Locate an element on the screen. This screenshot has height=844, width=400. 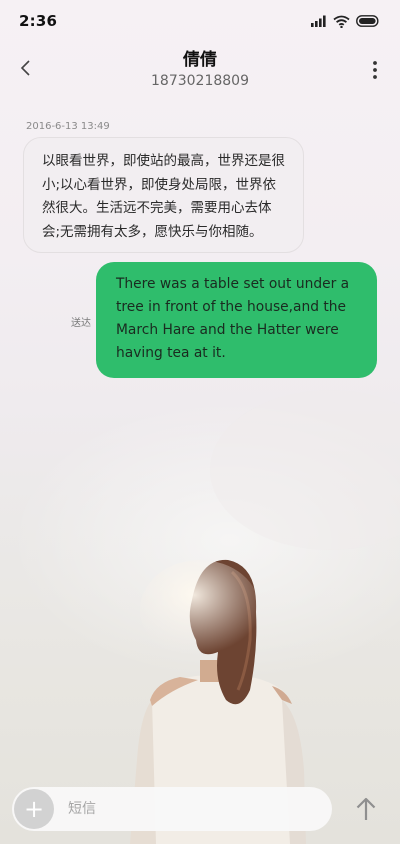
conversation-header: 倩倩 18730218809 is located at coordinates (200, 69).